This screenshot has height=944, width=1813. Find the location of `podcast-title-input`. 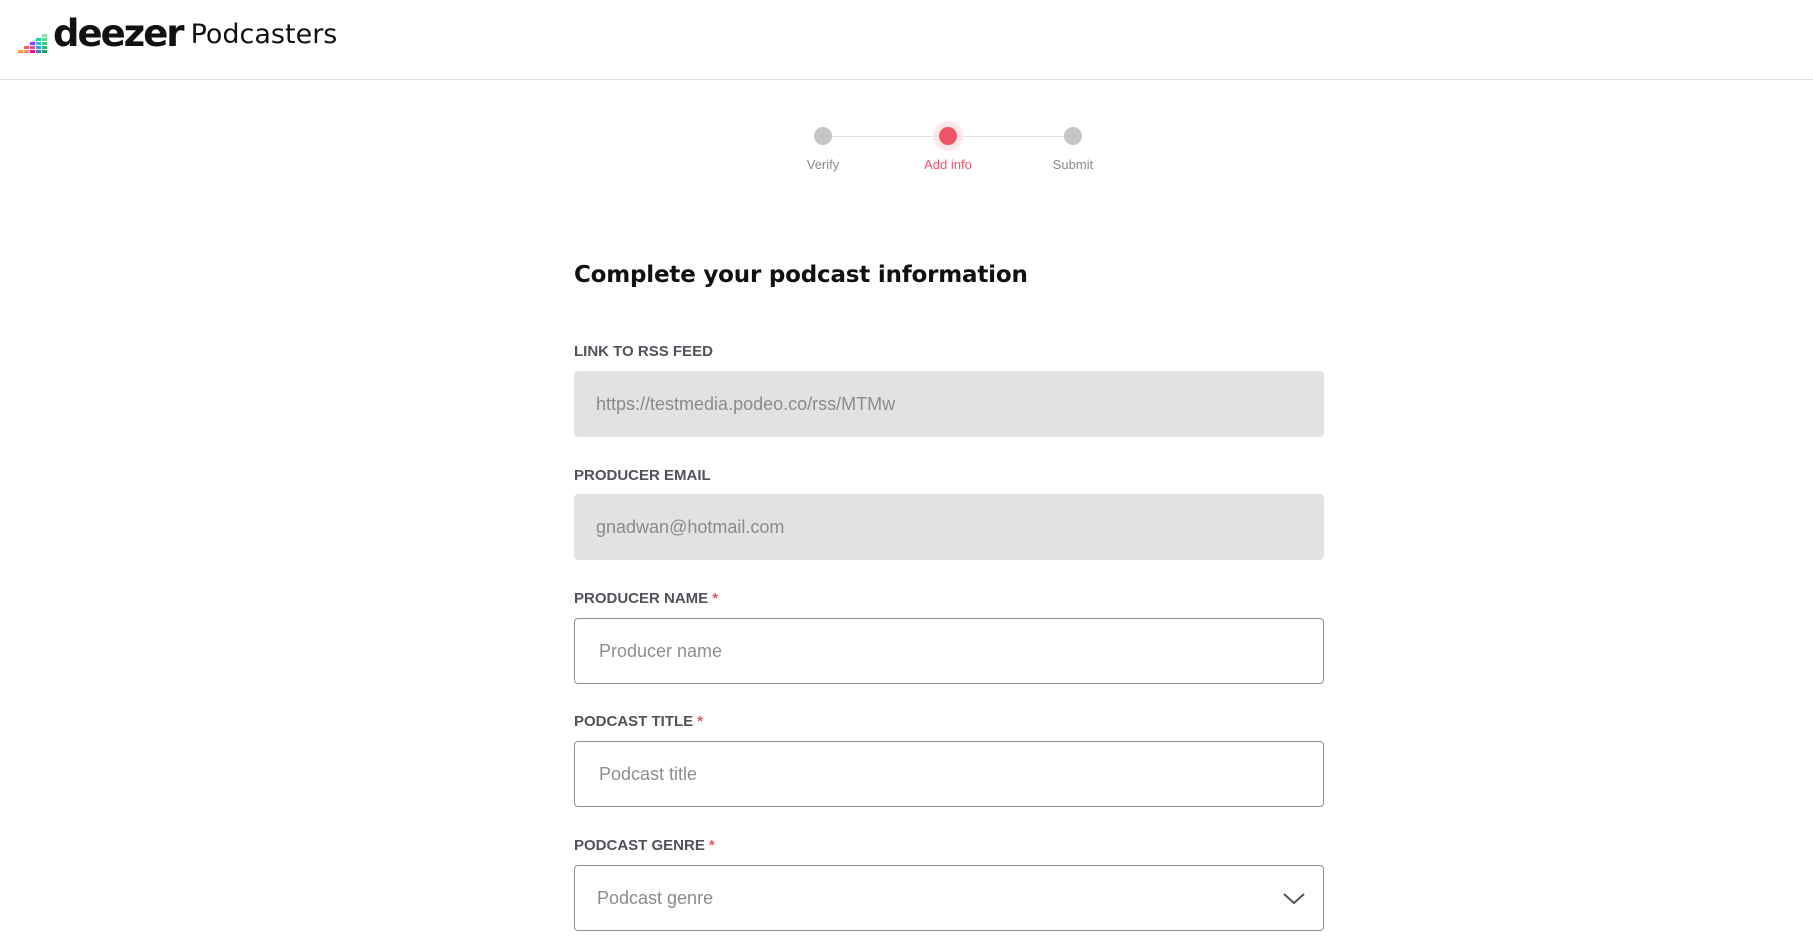

podcast-title-input is located at coordinates (949, 774).